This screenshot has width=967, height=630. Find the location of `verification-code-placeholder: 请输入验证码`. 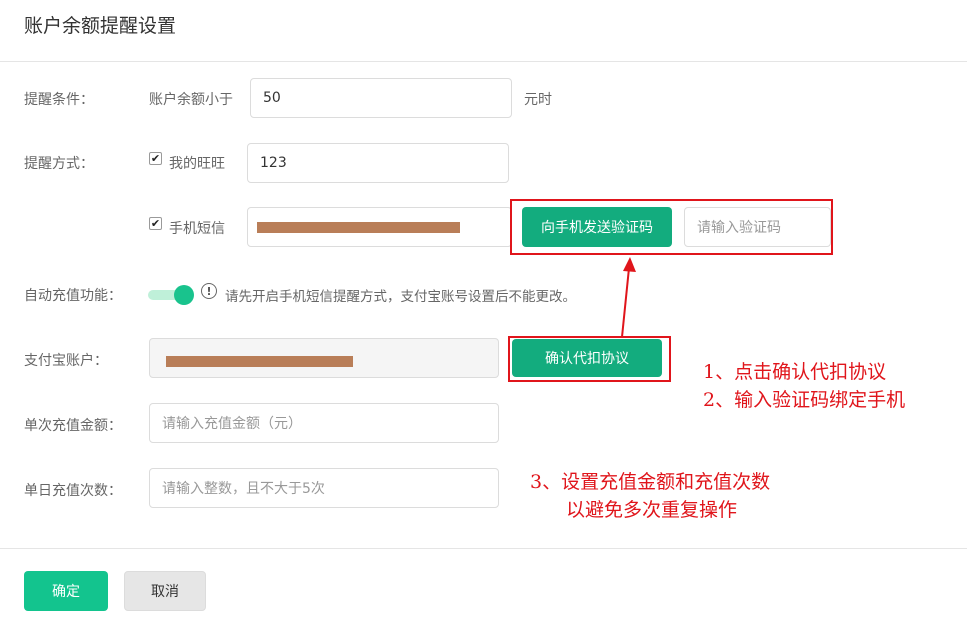

verification-code-placeholder: 请输入验证码 is located at coordinates (739, 228).